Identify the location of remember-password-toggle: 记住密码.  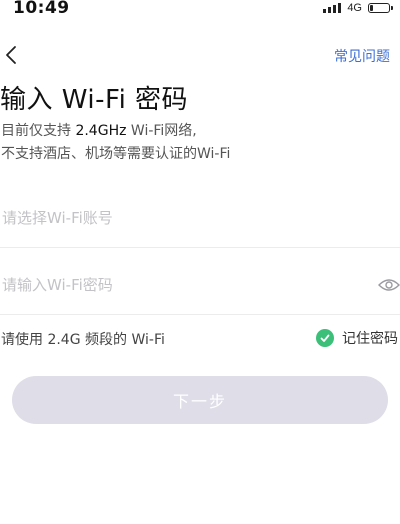
(357, 338).